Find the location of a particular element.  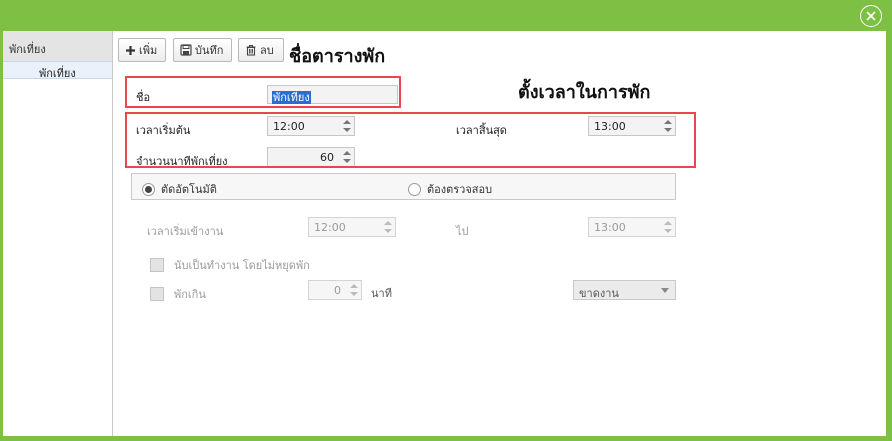

over-break-minutes-value: 0 is located at coordinates (337, 290).